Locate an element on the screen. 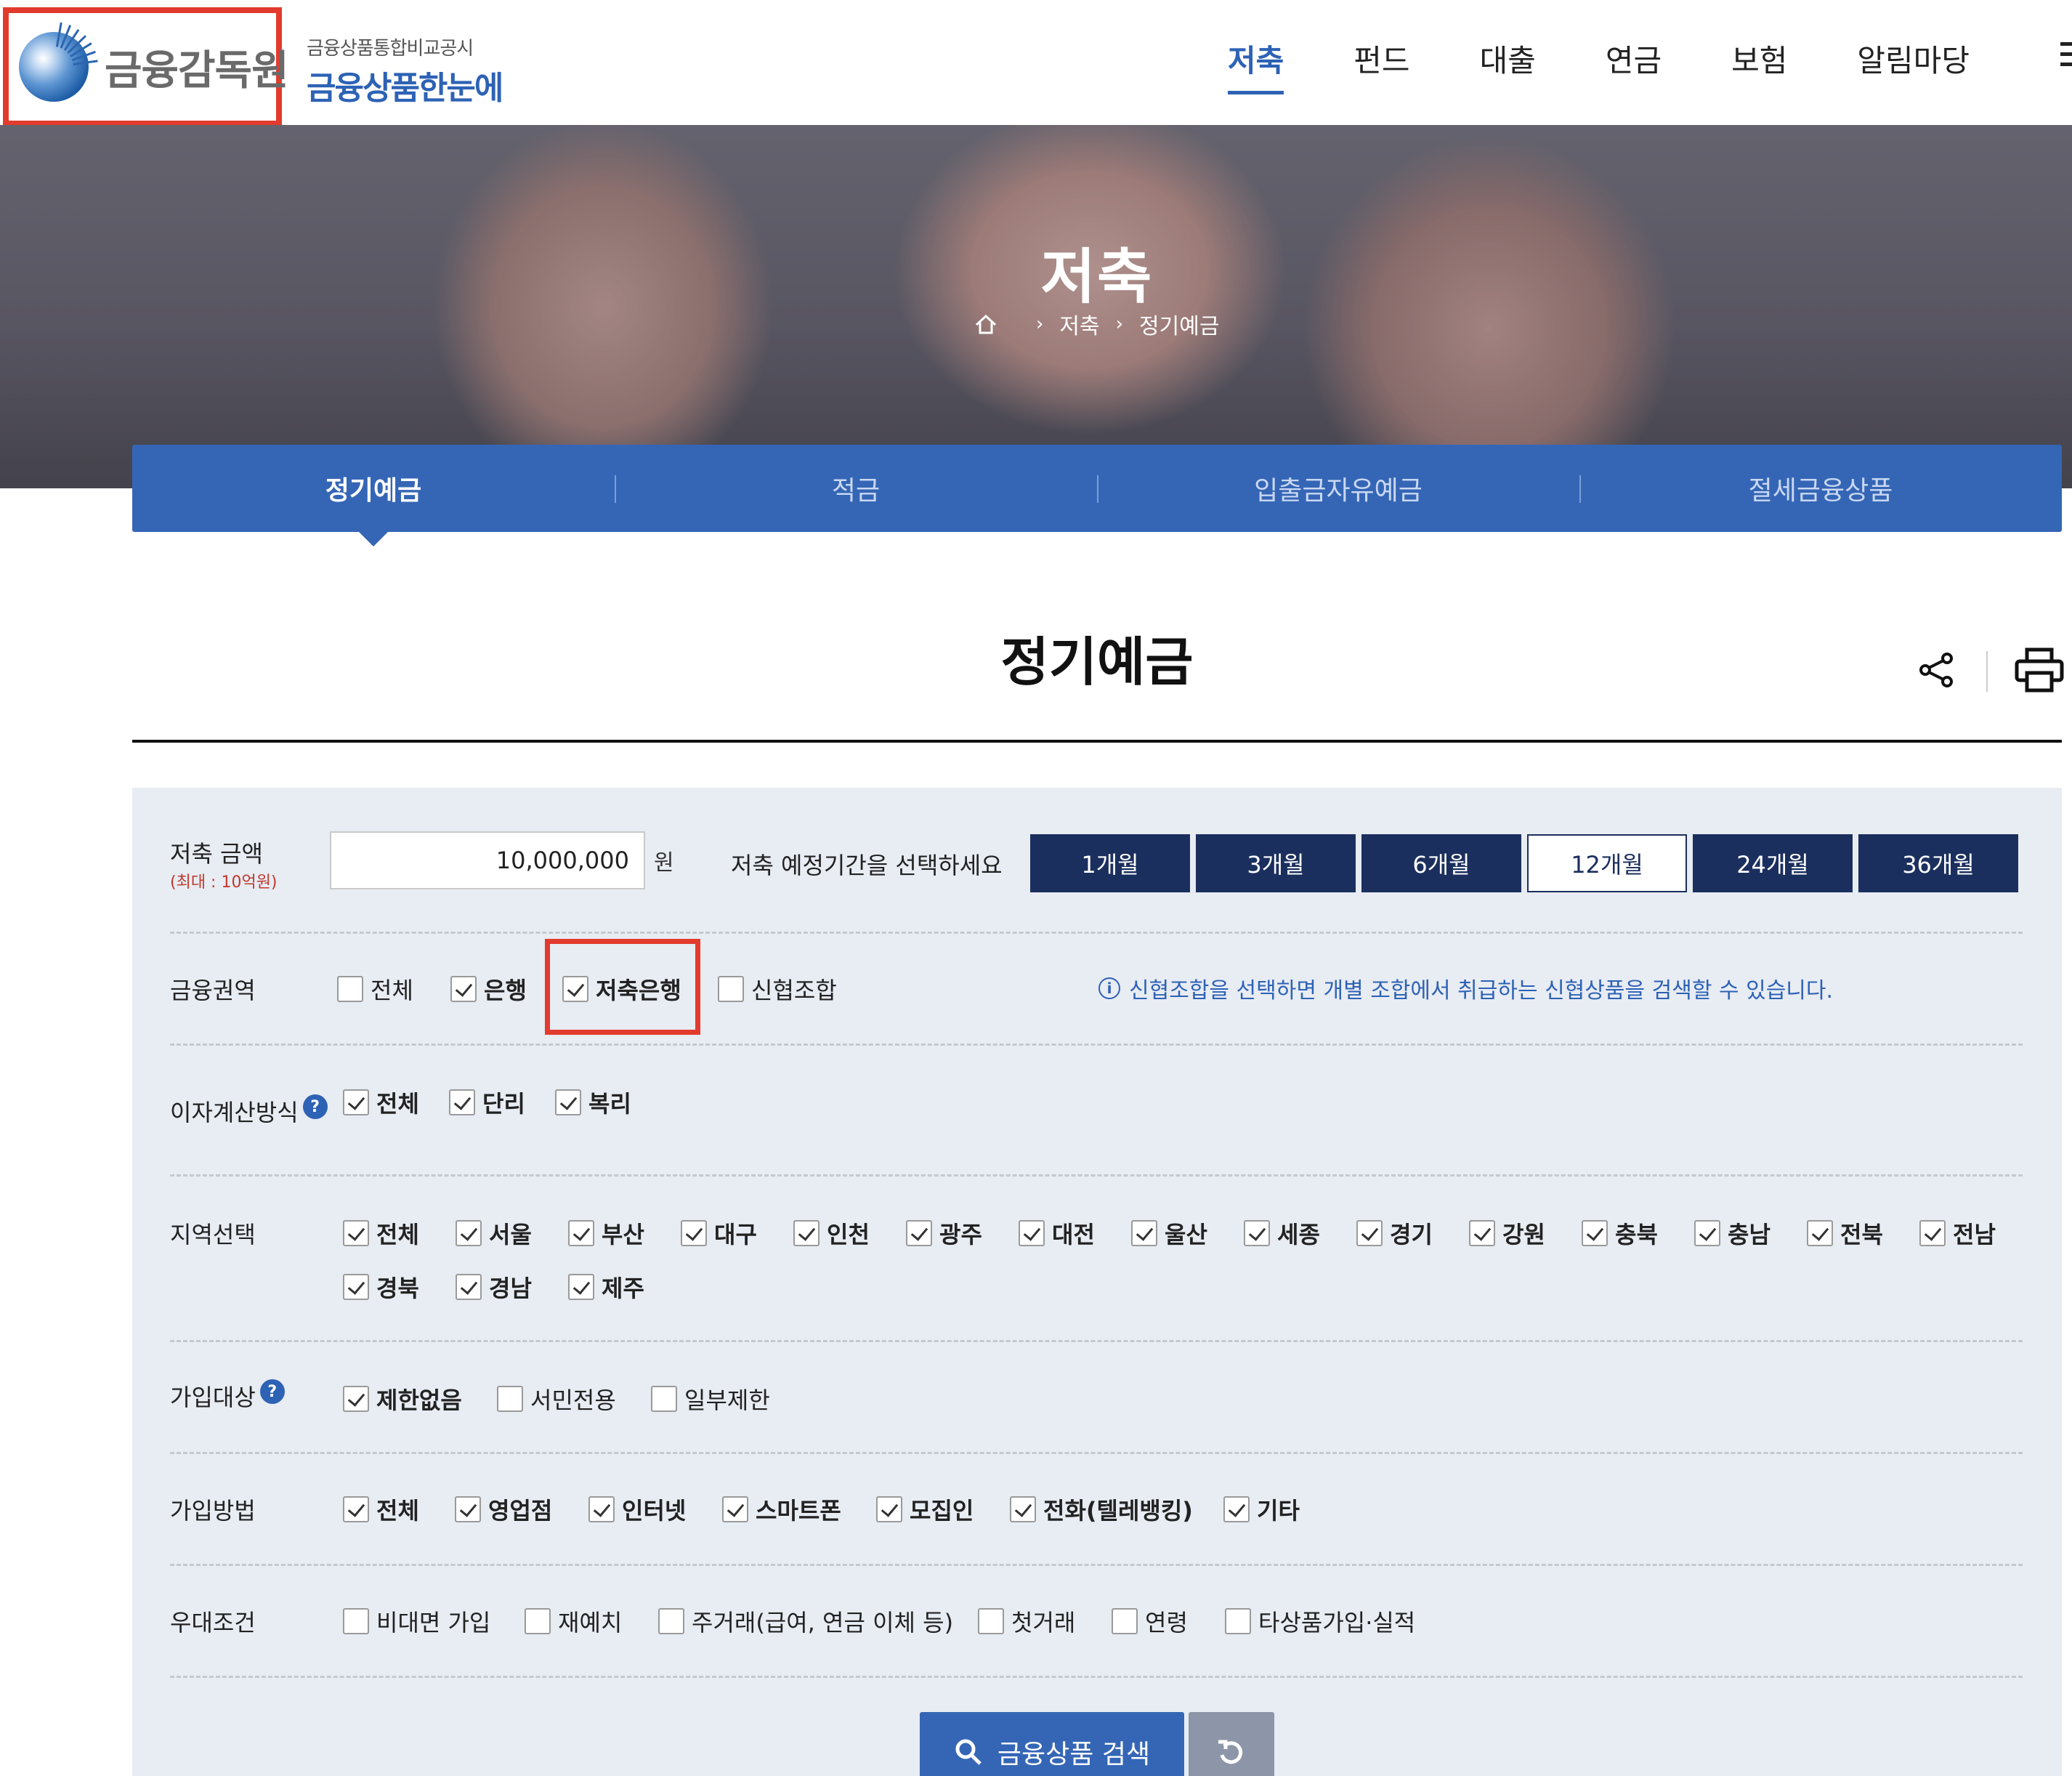 The height and width of the screenshot is (1776, 2072). region-checkbox-4: 인천 is located at coordinates (831, 1233).